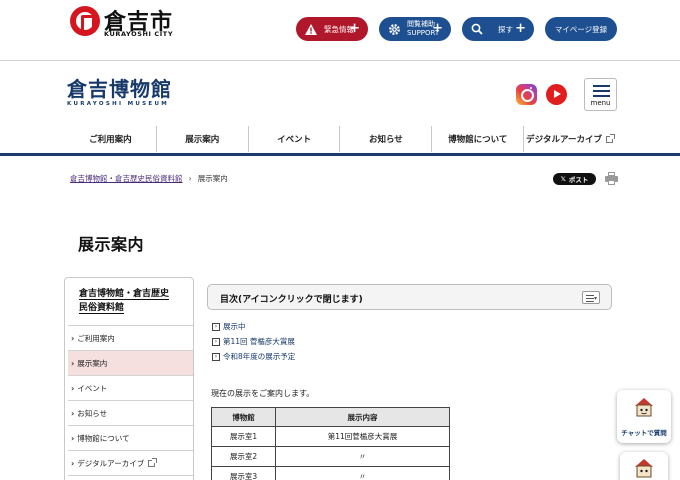 The height and width of the screenshot is (480, 680). Describe the element at coordinates (409, 297) in the screenshot. I see `toc-header: 目次(アイコンクリックで閉じます) ▾` at that location.